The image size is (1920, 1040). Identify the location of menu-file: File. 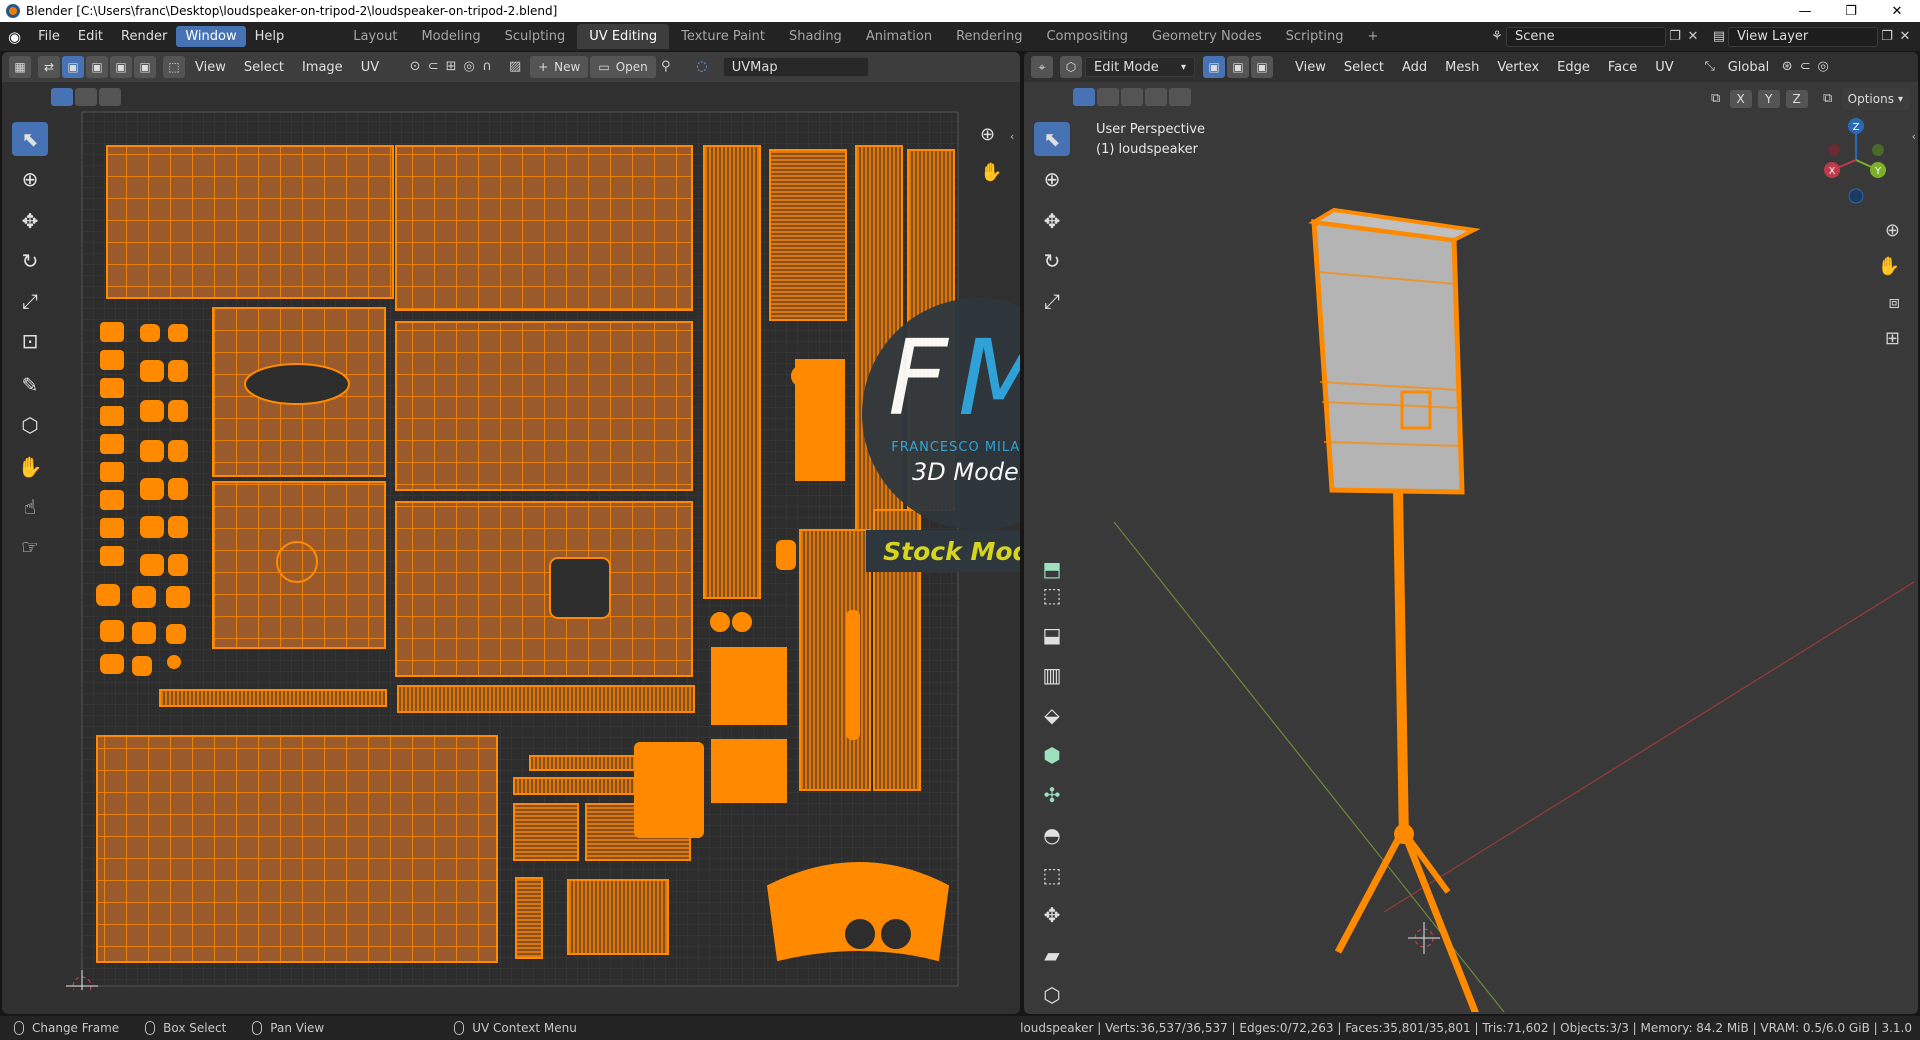
(49, 36).